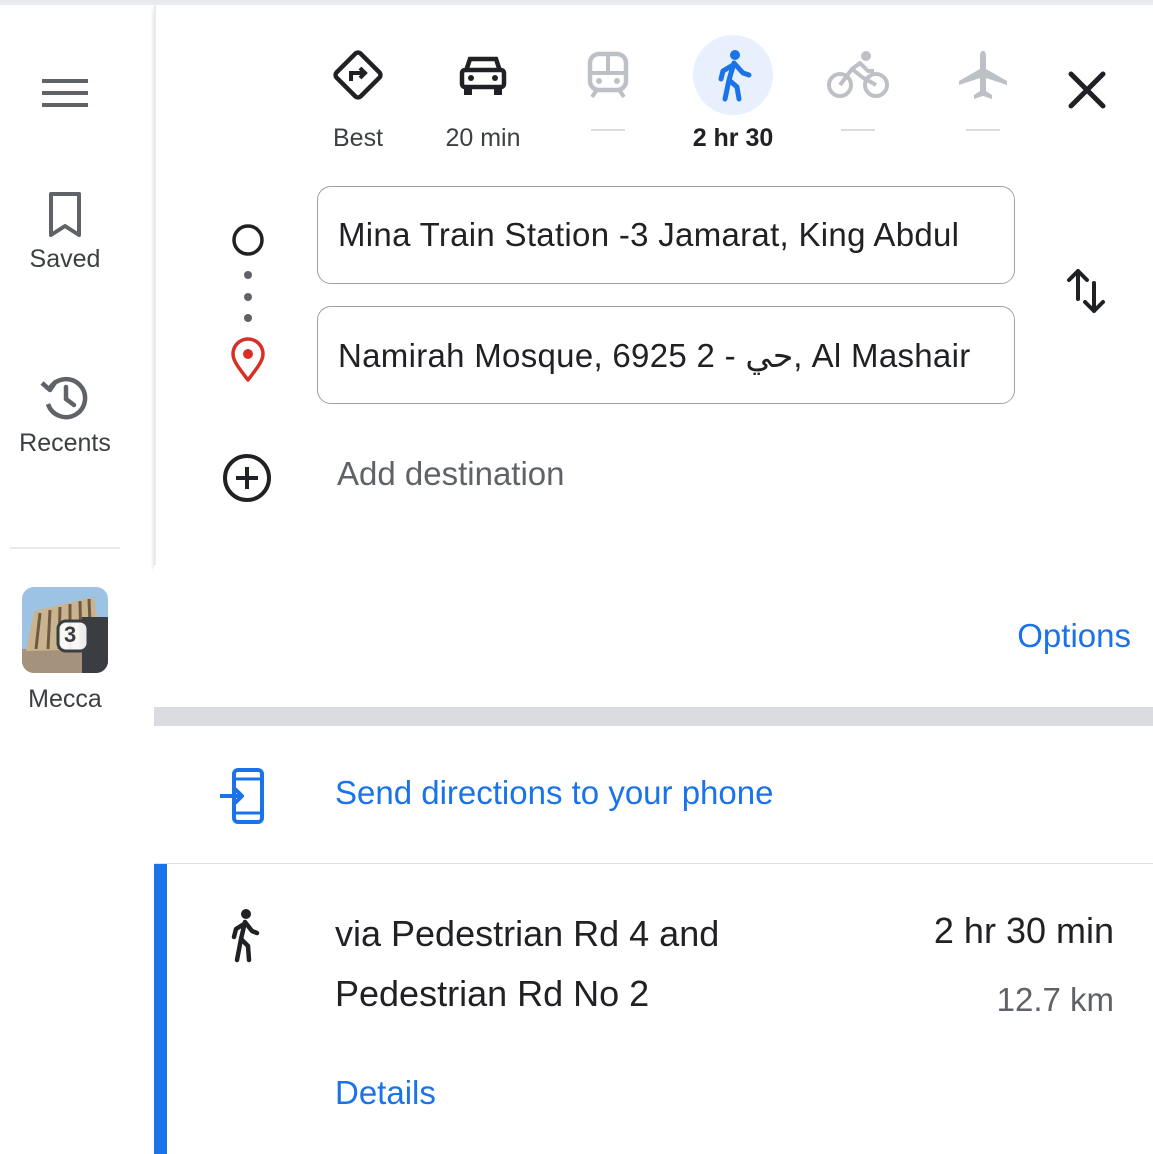  Describe the element at coordinates (64, 398) in the screenshot. I see `history-icon` at that location.